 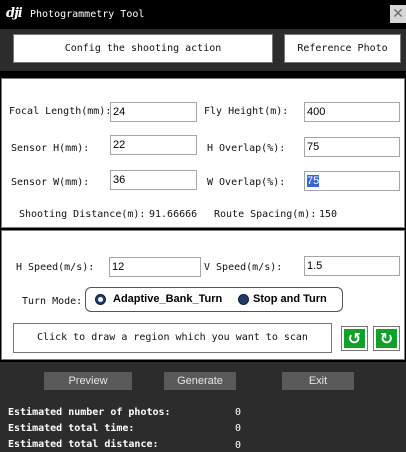 I want to click on sensor-h-field: 22, so click(x=153, y=145).